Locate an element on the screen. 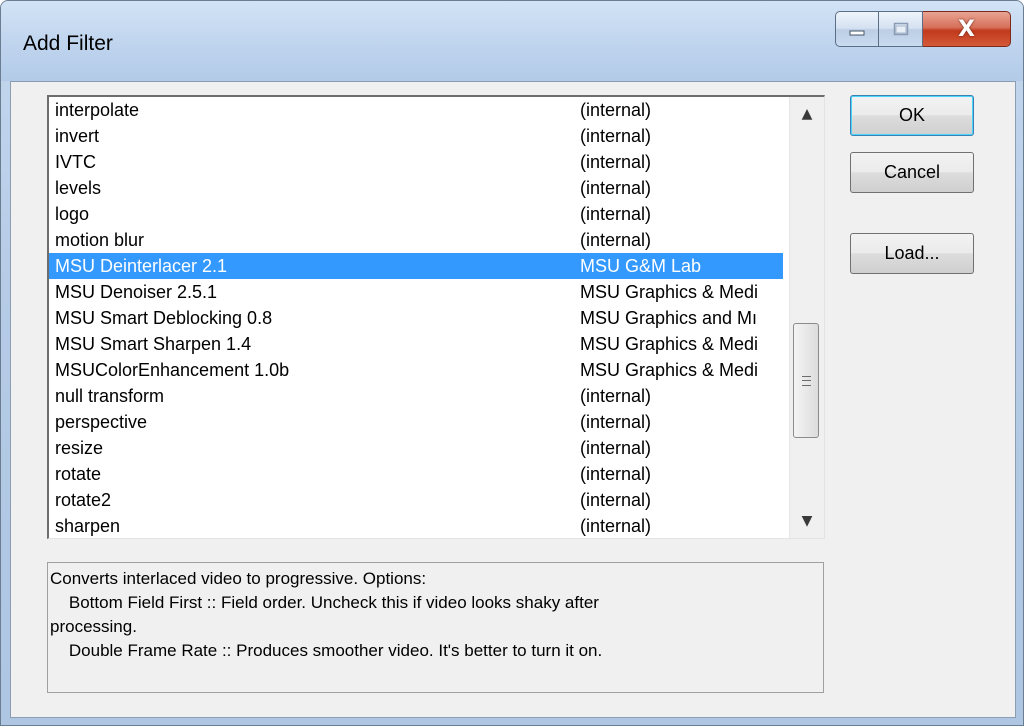 This screenshot has width=1024, height=726. scroll-thumb is located at coordinates (806, 380).